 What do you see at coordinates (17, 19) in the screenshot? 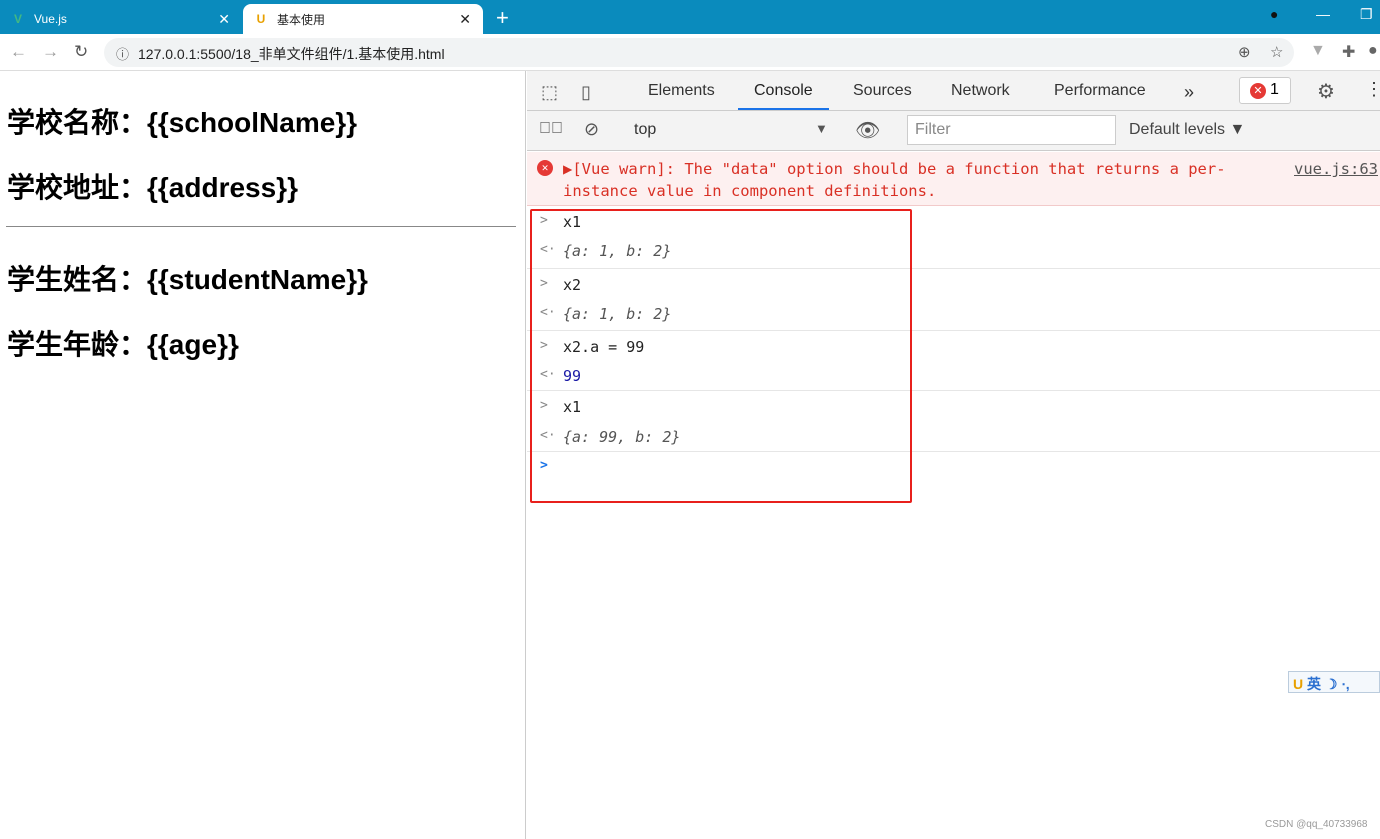
I see `vue-logo-icon: V` at bounding box center [17, 19].